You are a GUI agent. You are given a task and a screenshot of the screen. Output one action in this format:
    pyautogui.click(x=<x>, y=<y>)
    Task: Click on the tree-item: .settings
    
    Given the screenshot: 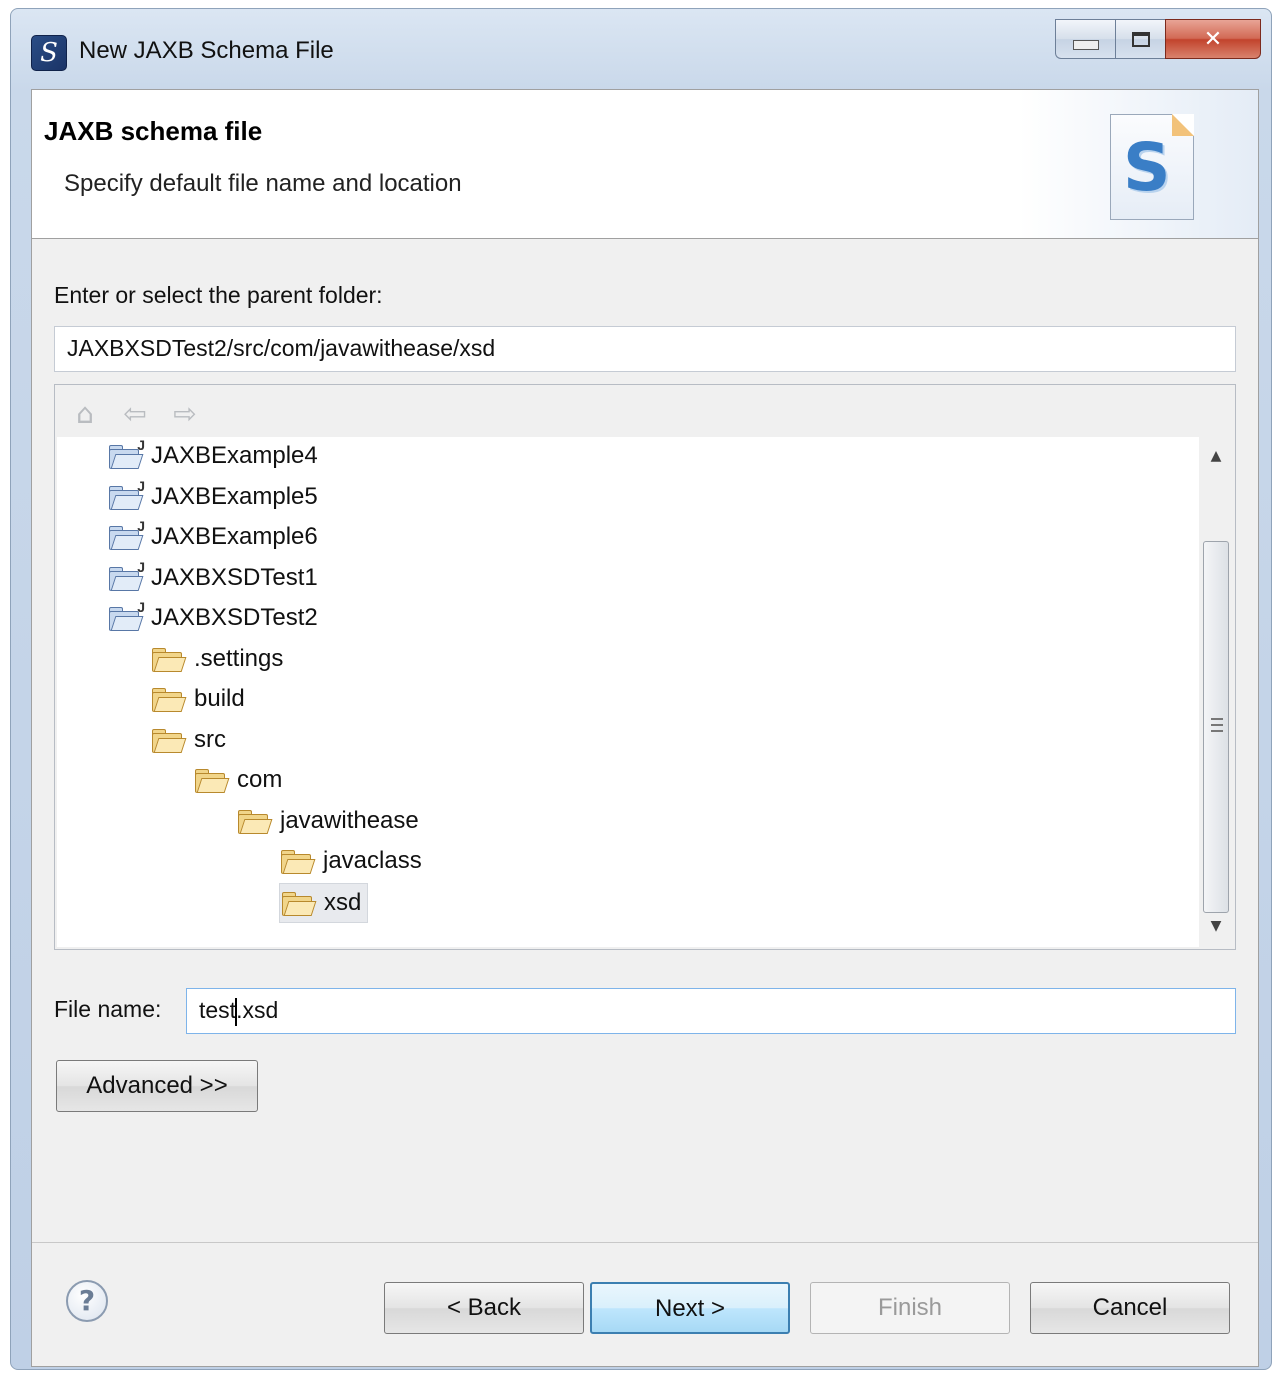 What is the action you would take?
    pyautogui.click(x=216, y=659)
    